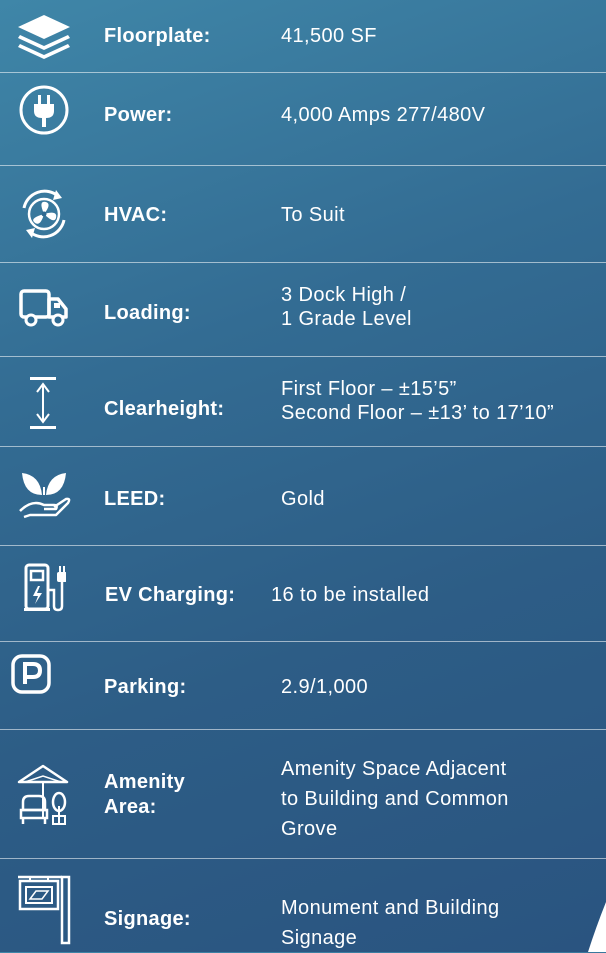 The height and width of the screenshot is (953, 606). What do you see at coordinates (136, 215) in the screenshot?
I see `spec-label: HVAC:` at bounding box center [136, 215].